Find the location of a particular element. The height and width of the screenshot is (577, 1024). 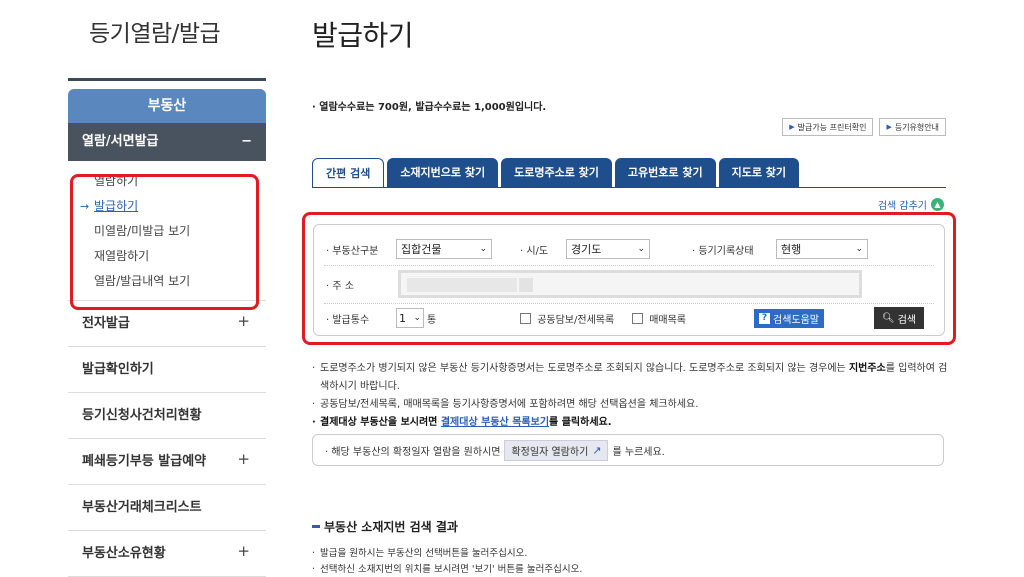

sidebar-category-real-estate: 부동산 is located at coordinates (167, 106).